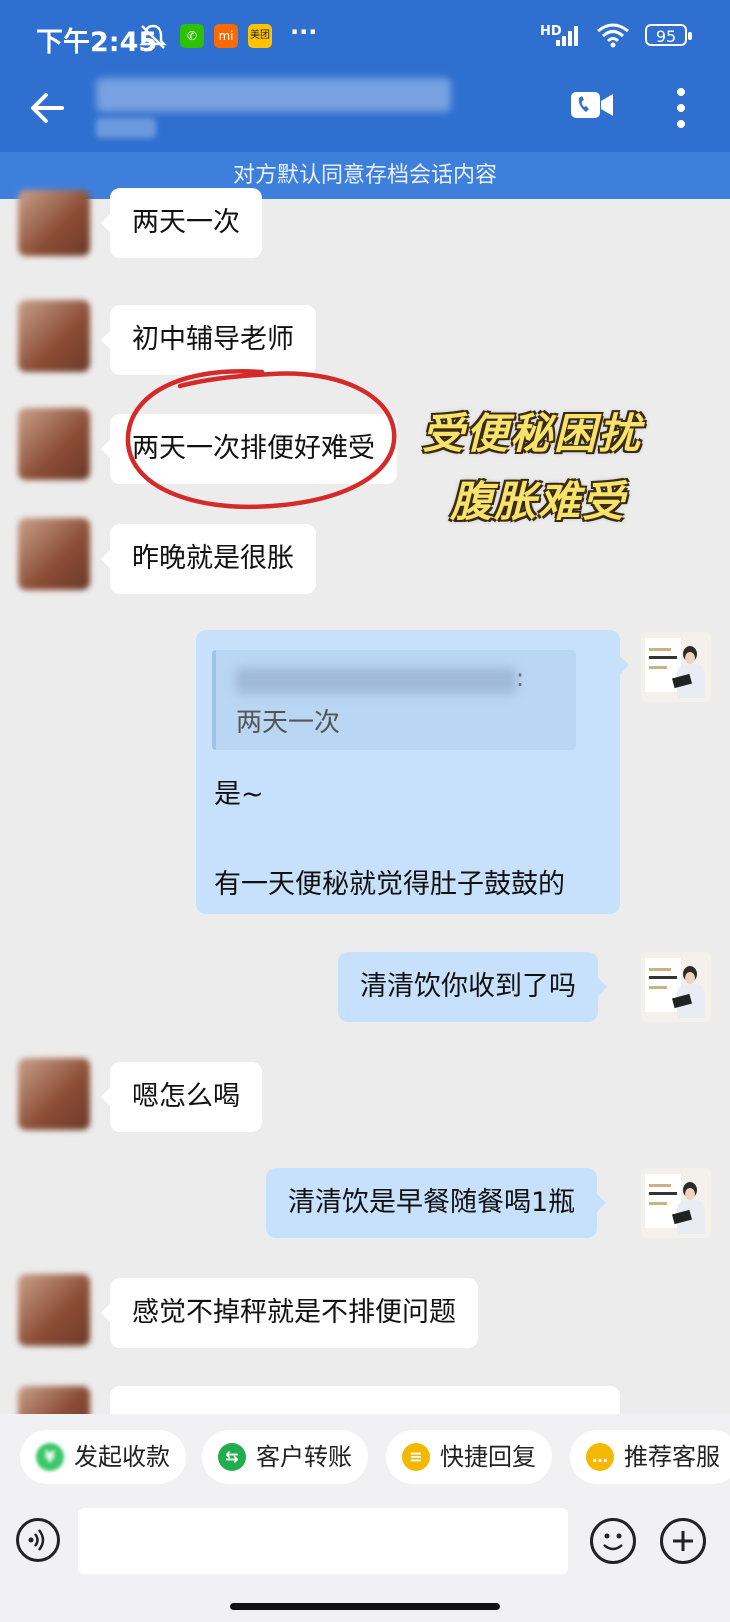  I want to click on message-incoming: 嗯怎么喝, so click(181, 1097).